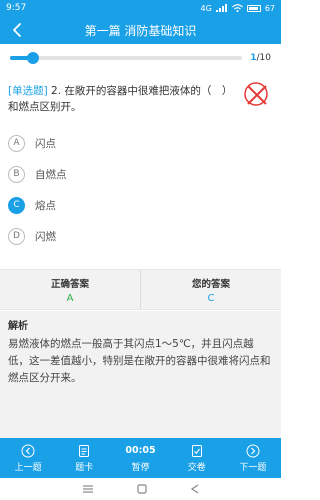  I want to click on next-question-label: 下一题, so click(253, 467).